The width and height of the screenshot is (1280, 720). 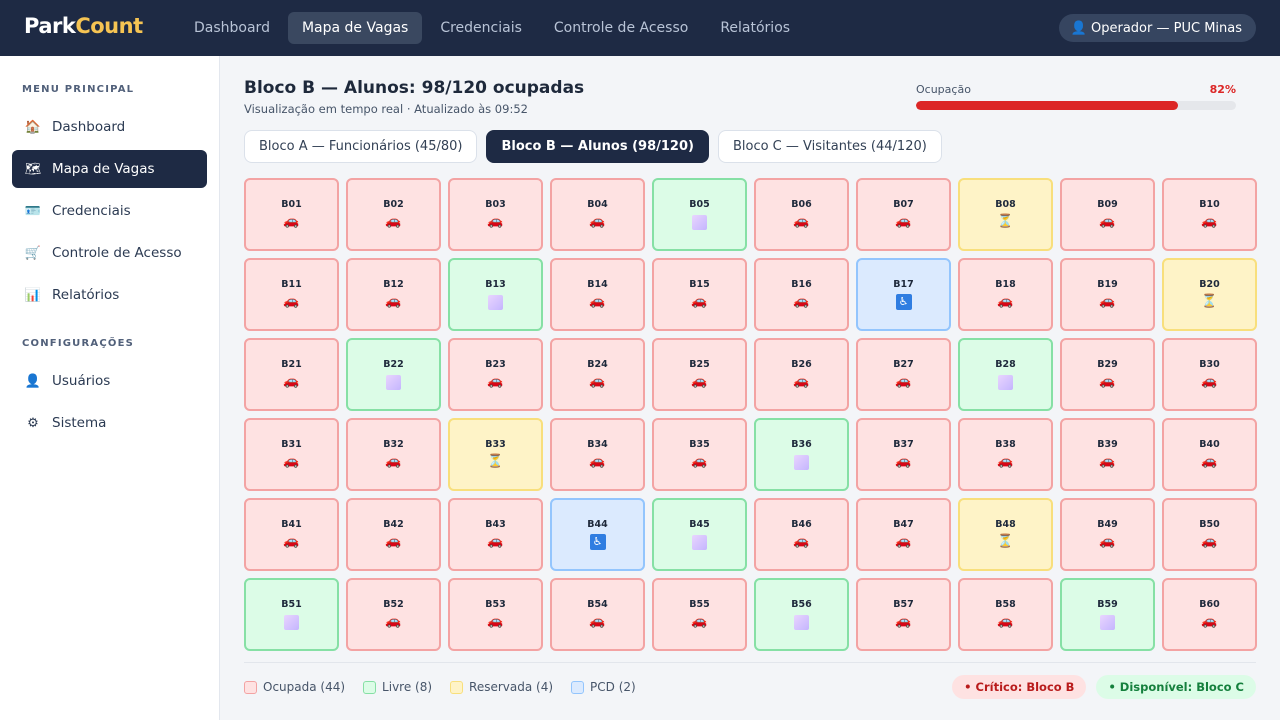 What do you see at coordinates (903, 534) in the screenshot?
I see `parking-slot: B47 🚗` at bounding box center [903, 534].